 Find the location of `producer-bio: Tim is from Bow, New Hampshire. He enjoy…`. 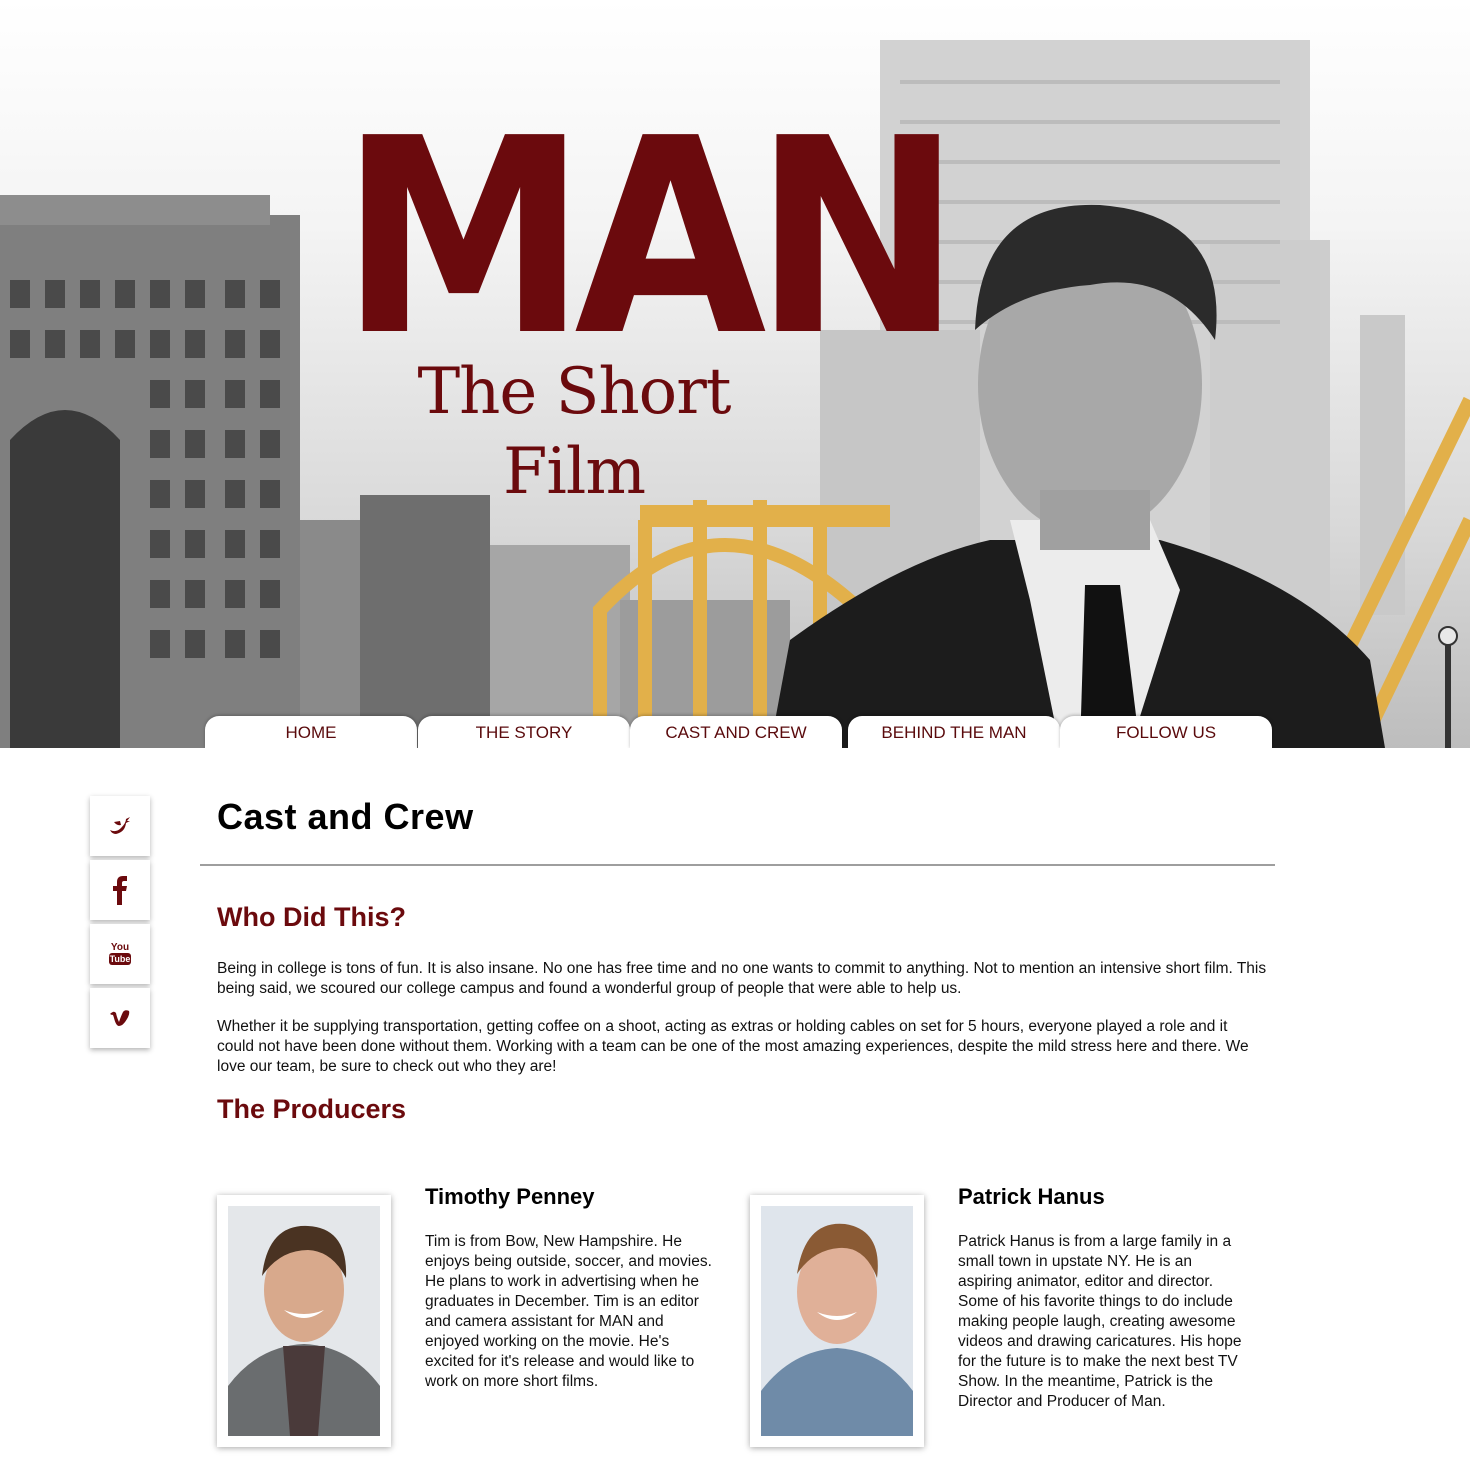

producer-bio: Tim is from Bow, New Hampshire. He enjoy… is located at coordinates (568, 1311).